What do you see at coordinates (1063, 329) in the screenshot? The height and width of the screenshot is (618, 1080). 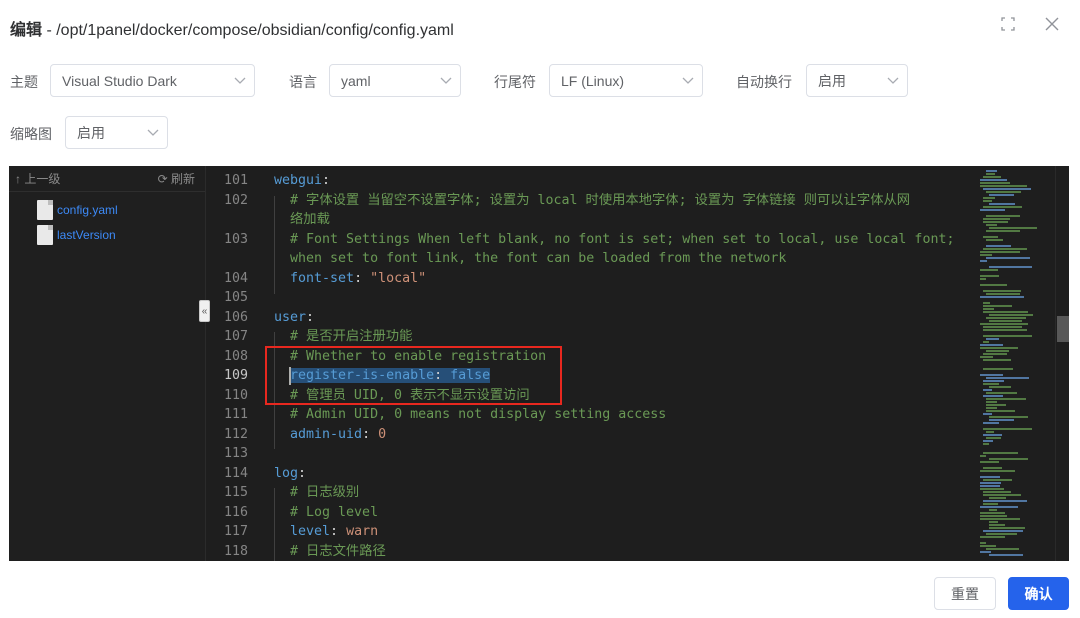 I see `scrollbar-thumb` at bounding box center [1063, 329].